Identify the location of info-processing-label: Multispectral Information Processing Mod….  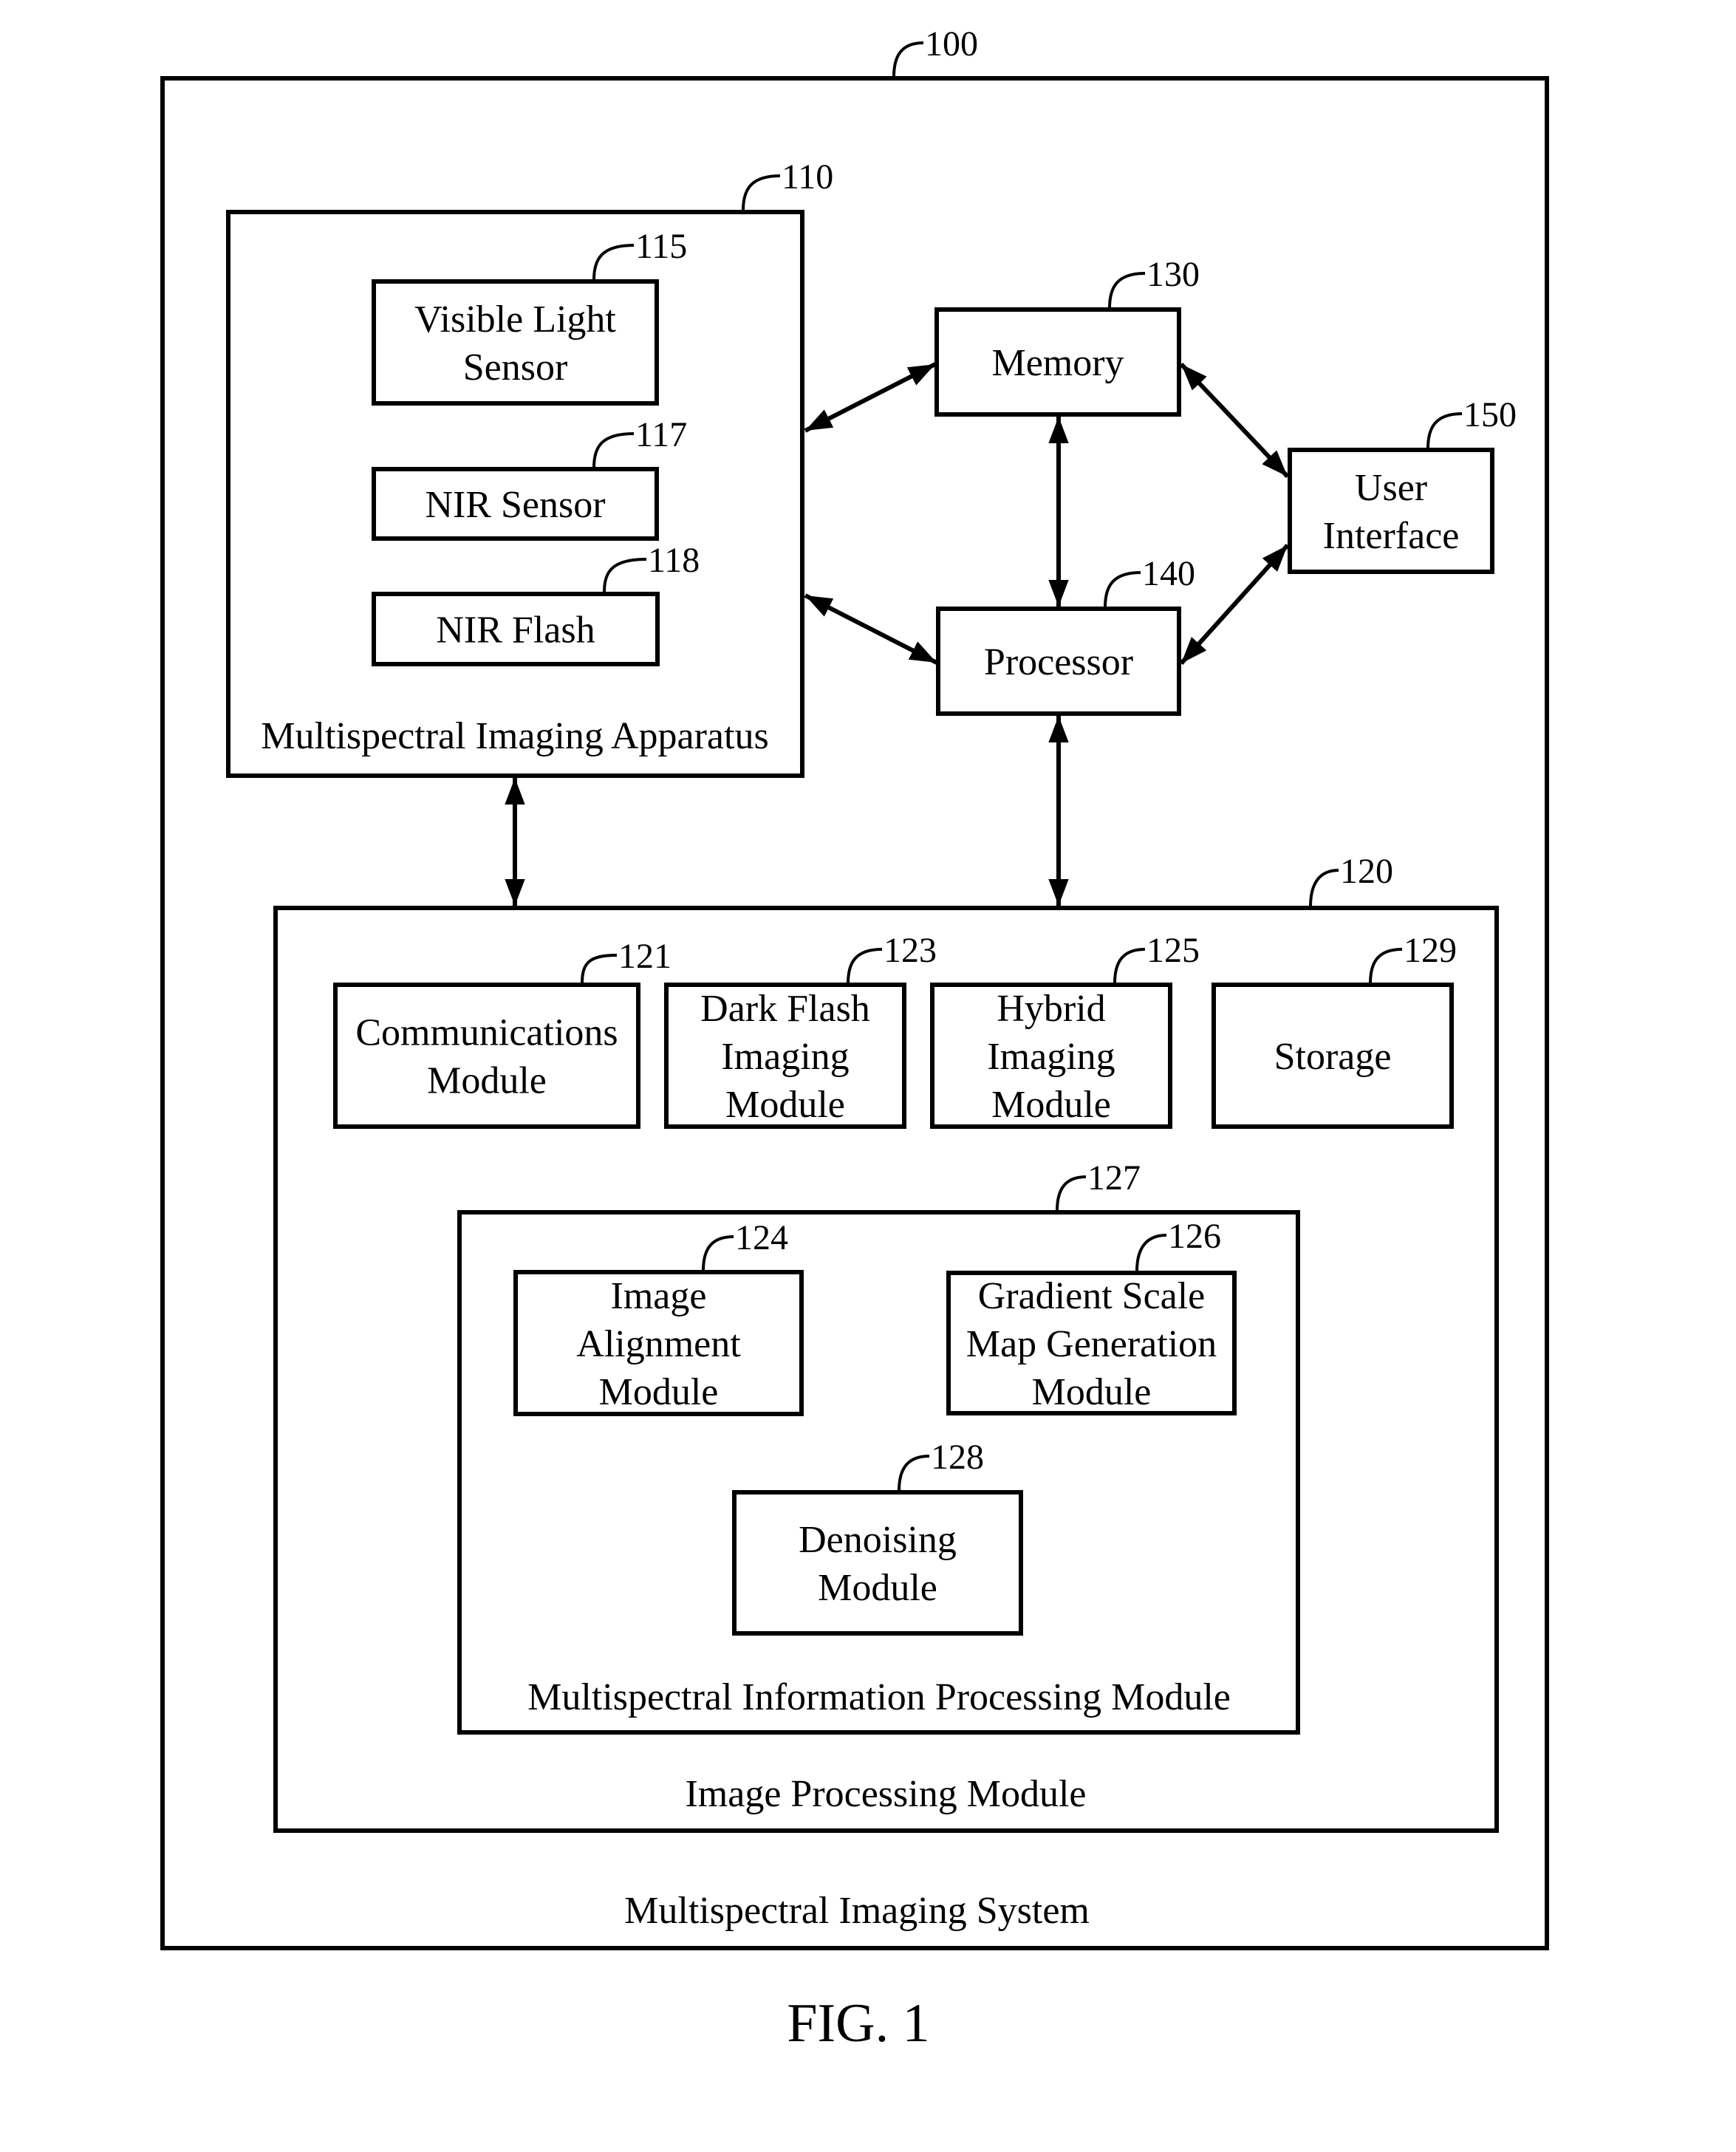
(879, 1697).